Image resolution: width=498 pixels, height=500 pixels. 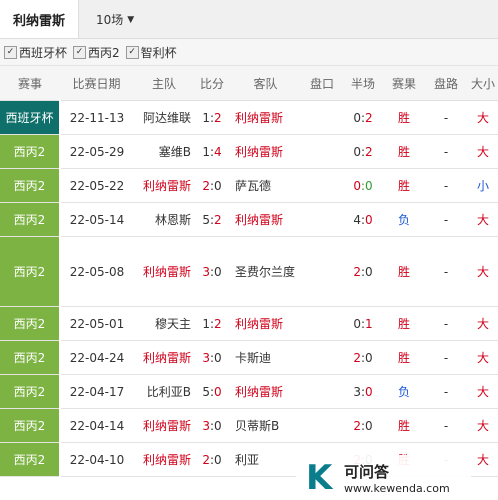 I want to click on caret-down-icon: ▼, so click(x=131, y=19).